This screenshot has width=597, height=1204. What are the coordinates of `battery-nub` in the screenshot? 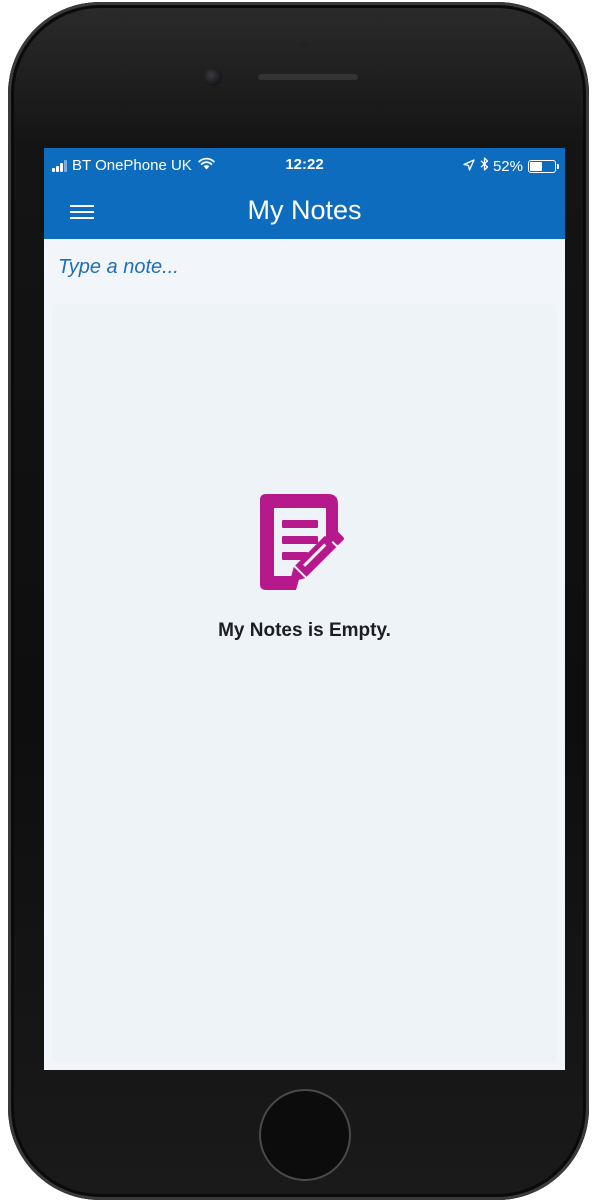 It's located at (558, 166).